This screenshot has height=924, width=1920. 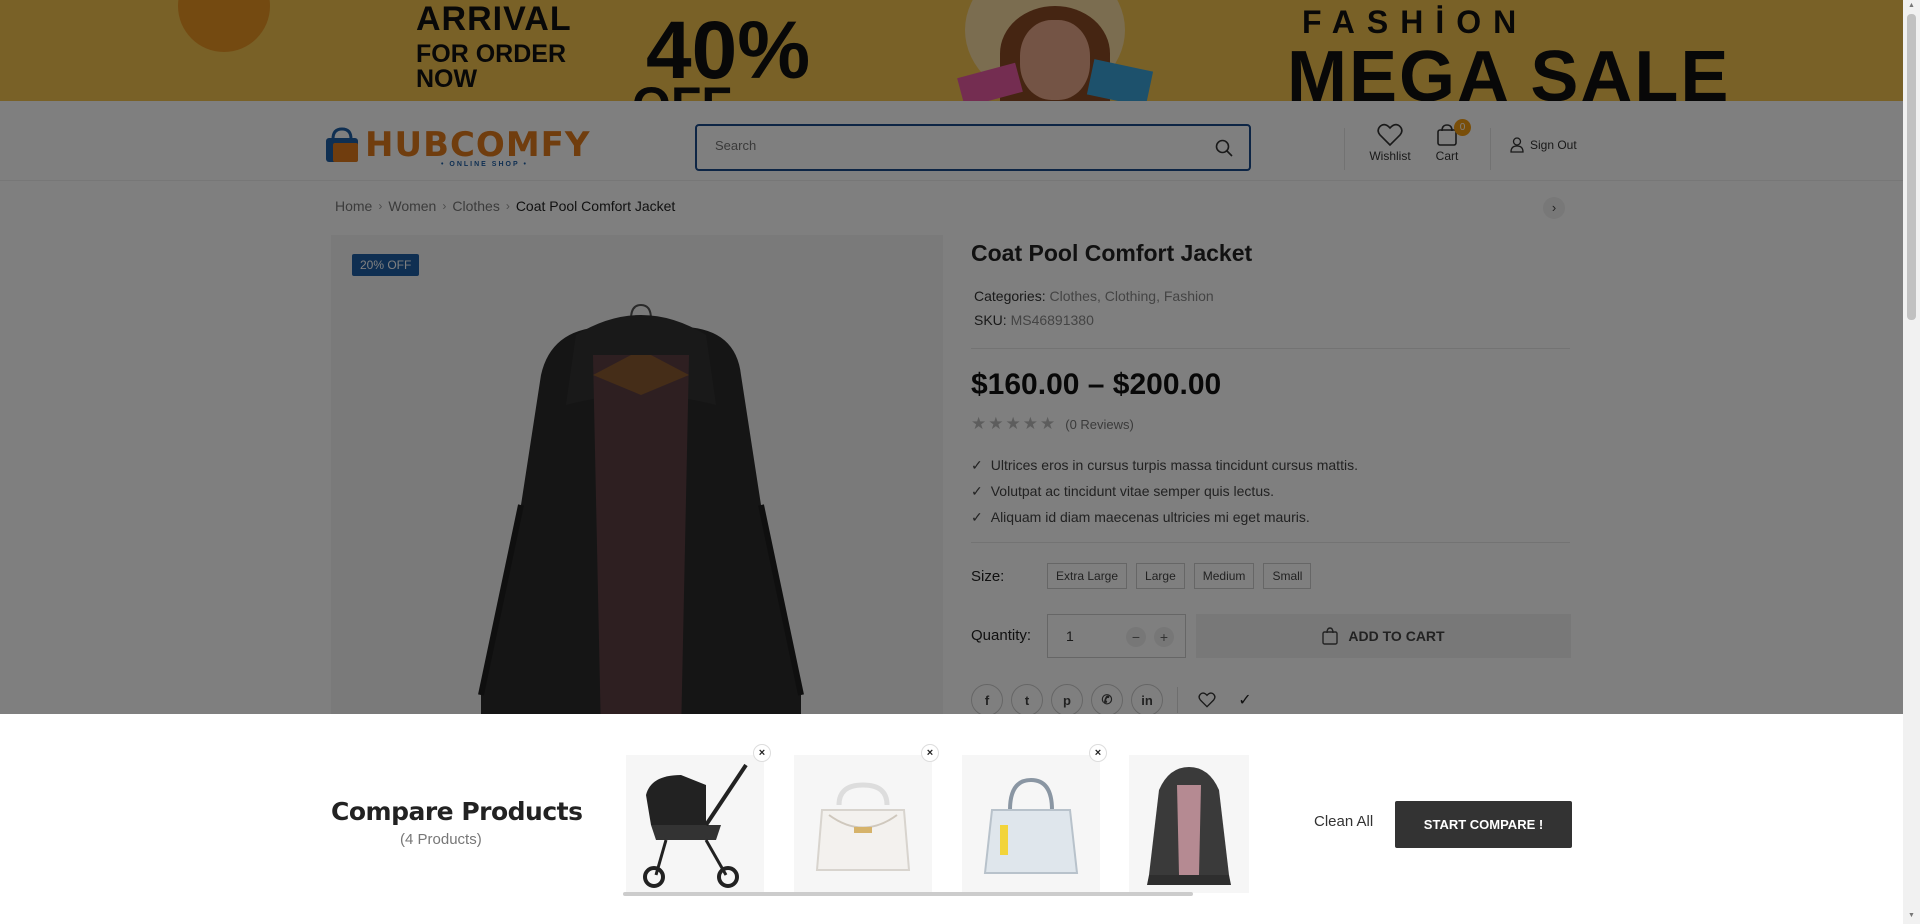 What do you see at coordinates (1911, 462) in the screenshot?
I see `page-scrollbar: ▲ ▼` at bounding box center [1911, 462].